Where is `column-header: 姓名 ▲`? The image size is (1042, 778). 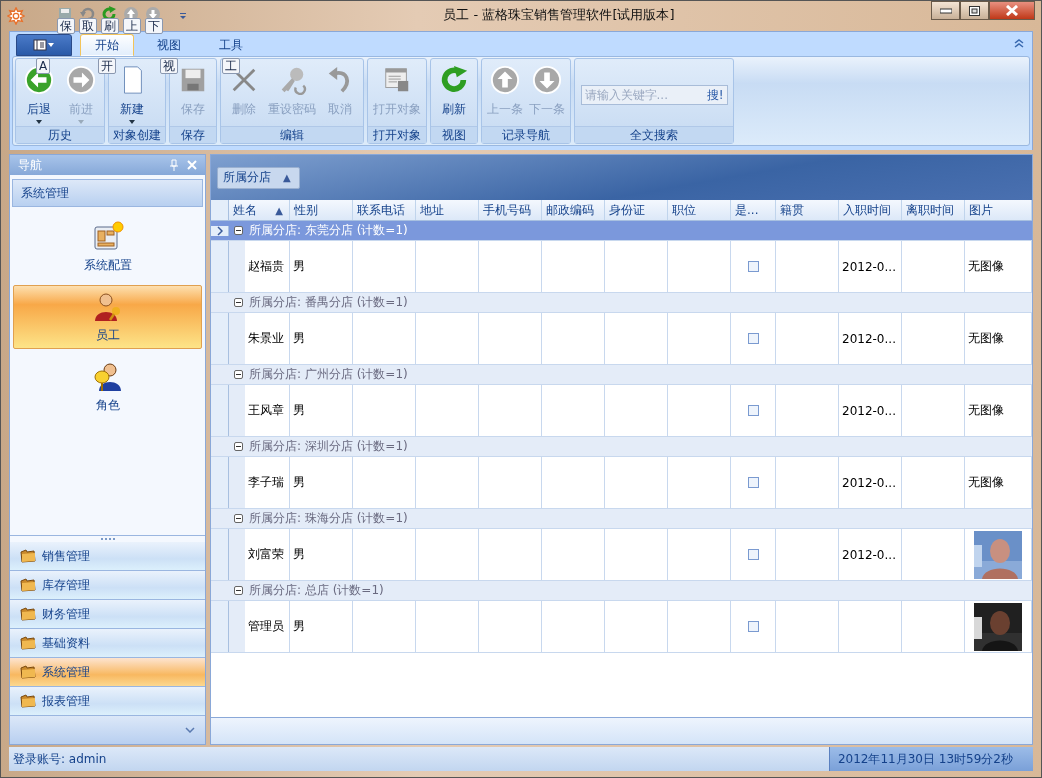 column-header: 姓名 ▲ is located at coordinates (259, 210).